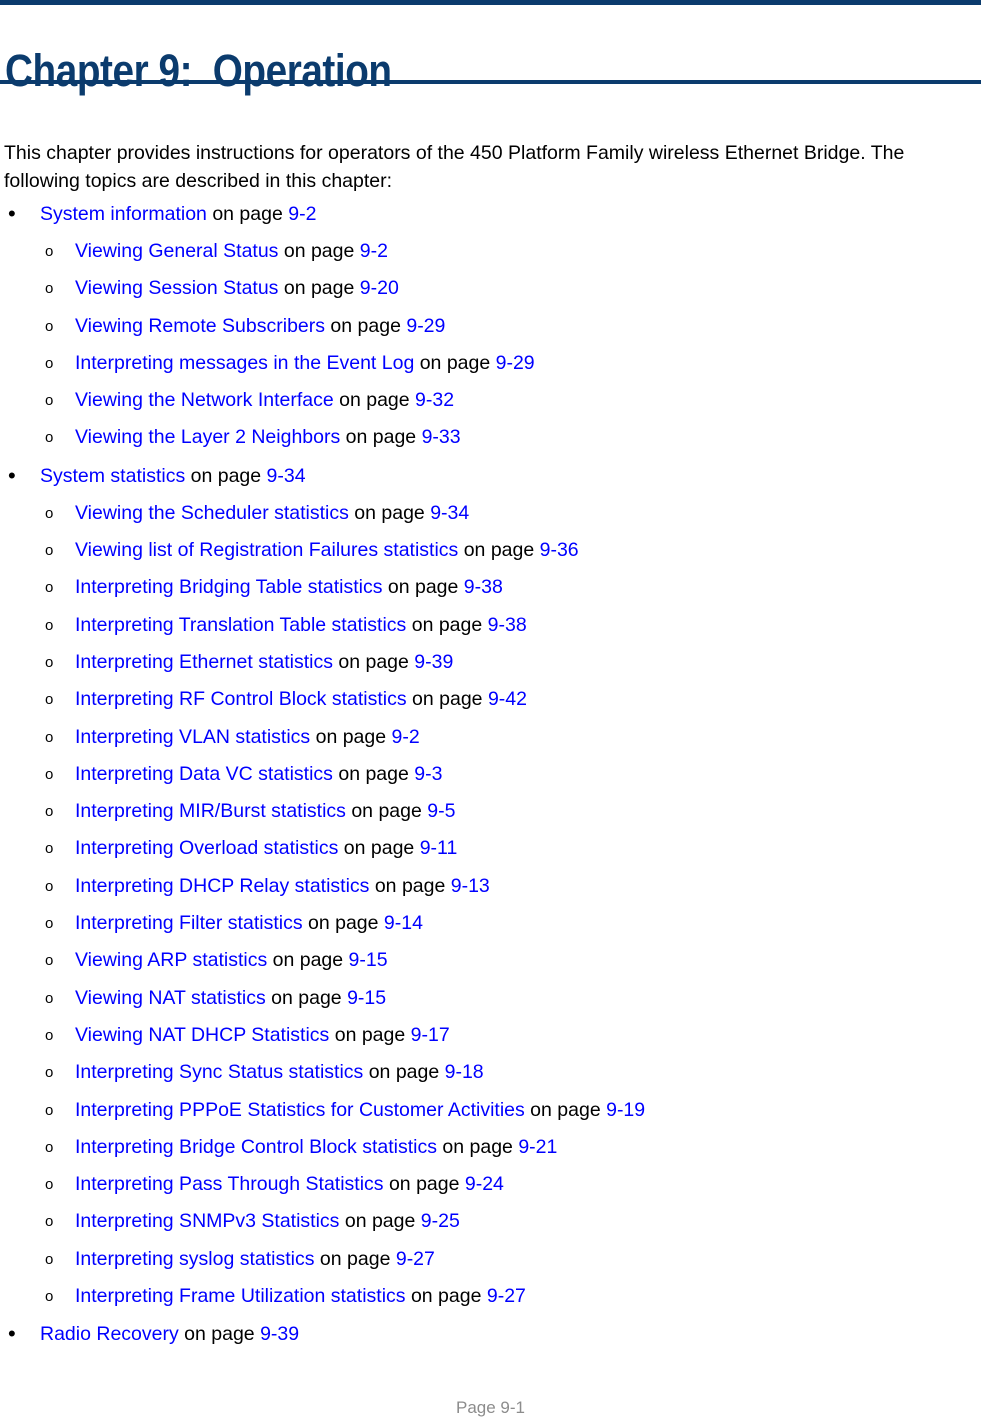 Image resolution: width=981 pixels, height=1425 pixels. What do you see at coordinates (170, 998) in the screenshot?
I see `toc-entry-link: Viewing NAT statistics` at bounding box center [170, 998].